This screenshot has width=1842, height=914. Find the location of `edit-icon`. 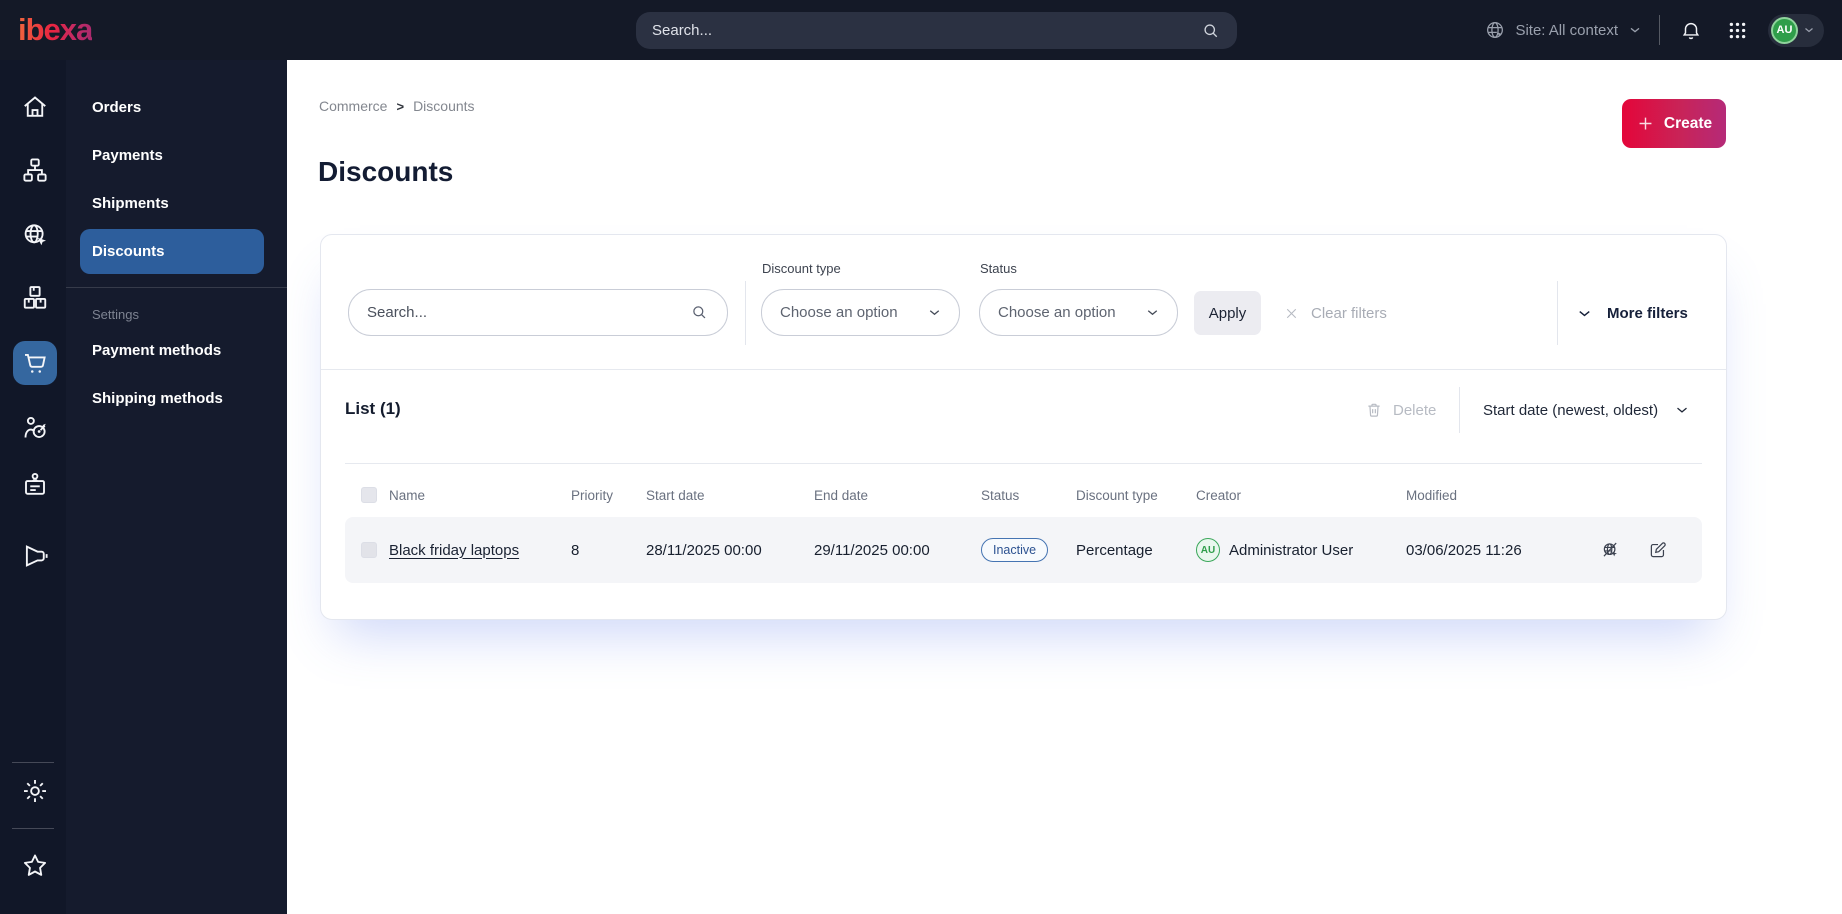

edit-icon is located at coordinates (1657, 550).